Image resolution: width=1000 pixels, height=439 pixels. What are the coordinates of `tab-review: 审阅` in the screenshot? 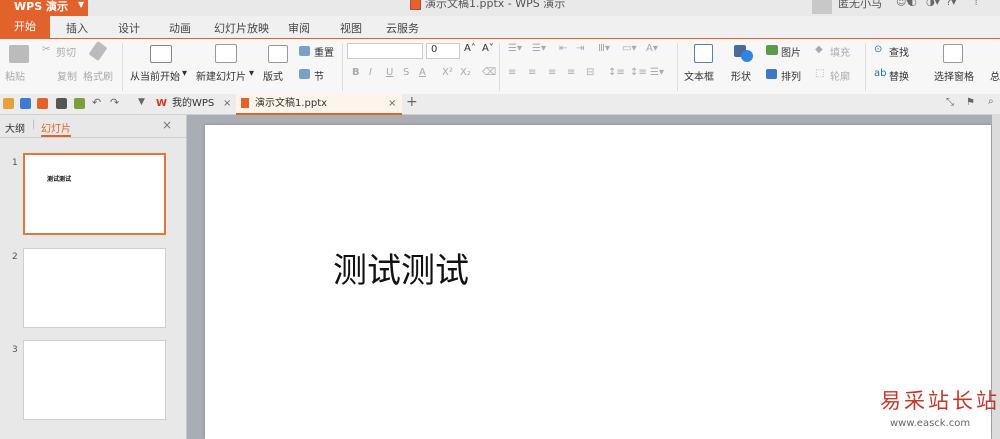 It's located at (299, 28).